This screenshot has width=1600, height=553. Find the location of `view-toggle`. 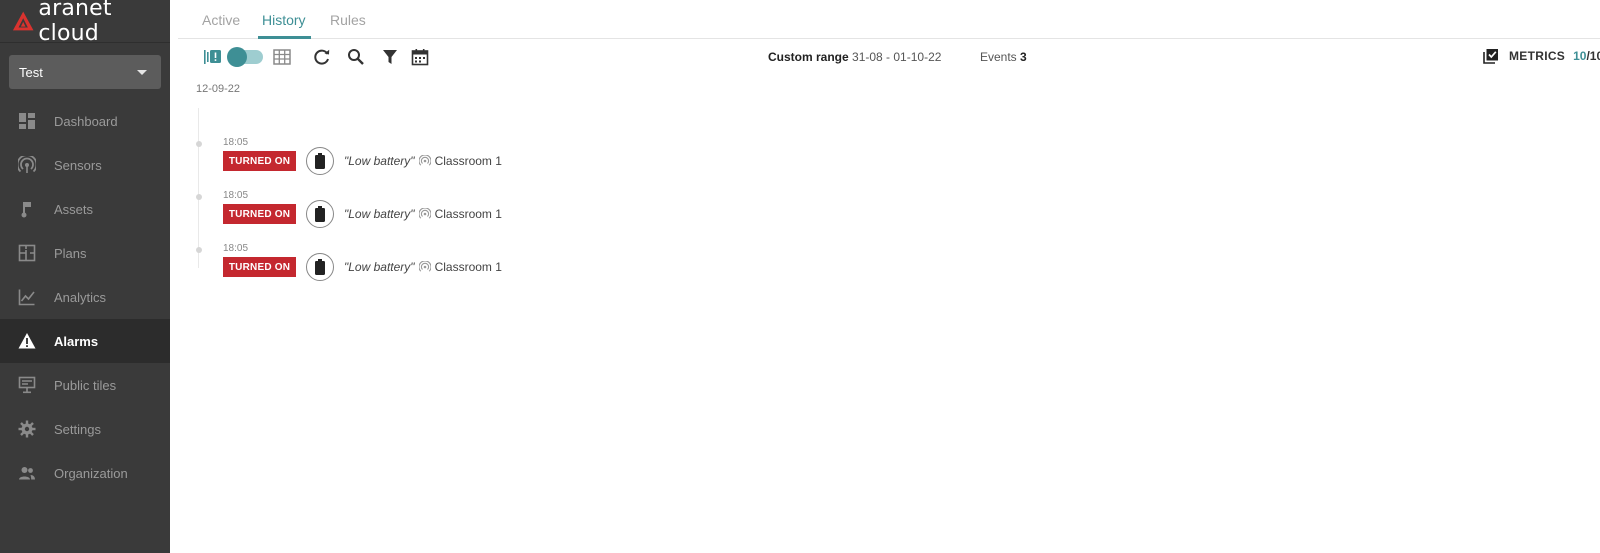

view-toggle is located at coordinates (245, 57).